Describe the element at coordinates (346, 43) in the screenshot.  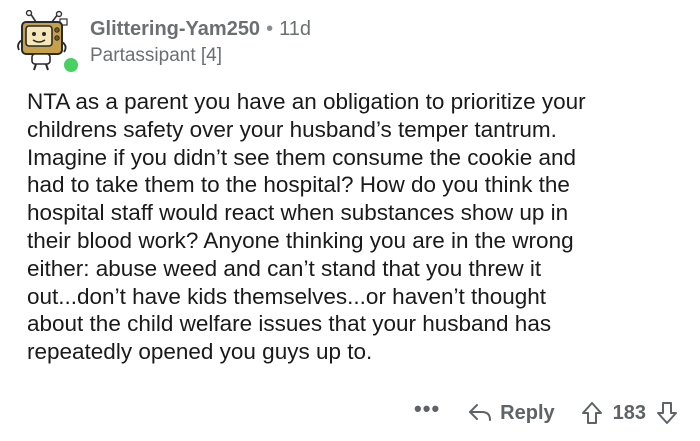
I see `comment-header: Glittering-Yam250 • 11d Partassipant [4]` at that location.